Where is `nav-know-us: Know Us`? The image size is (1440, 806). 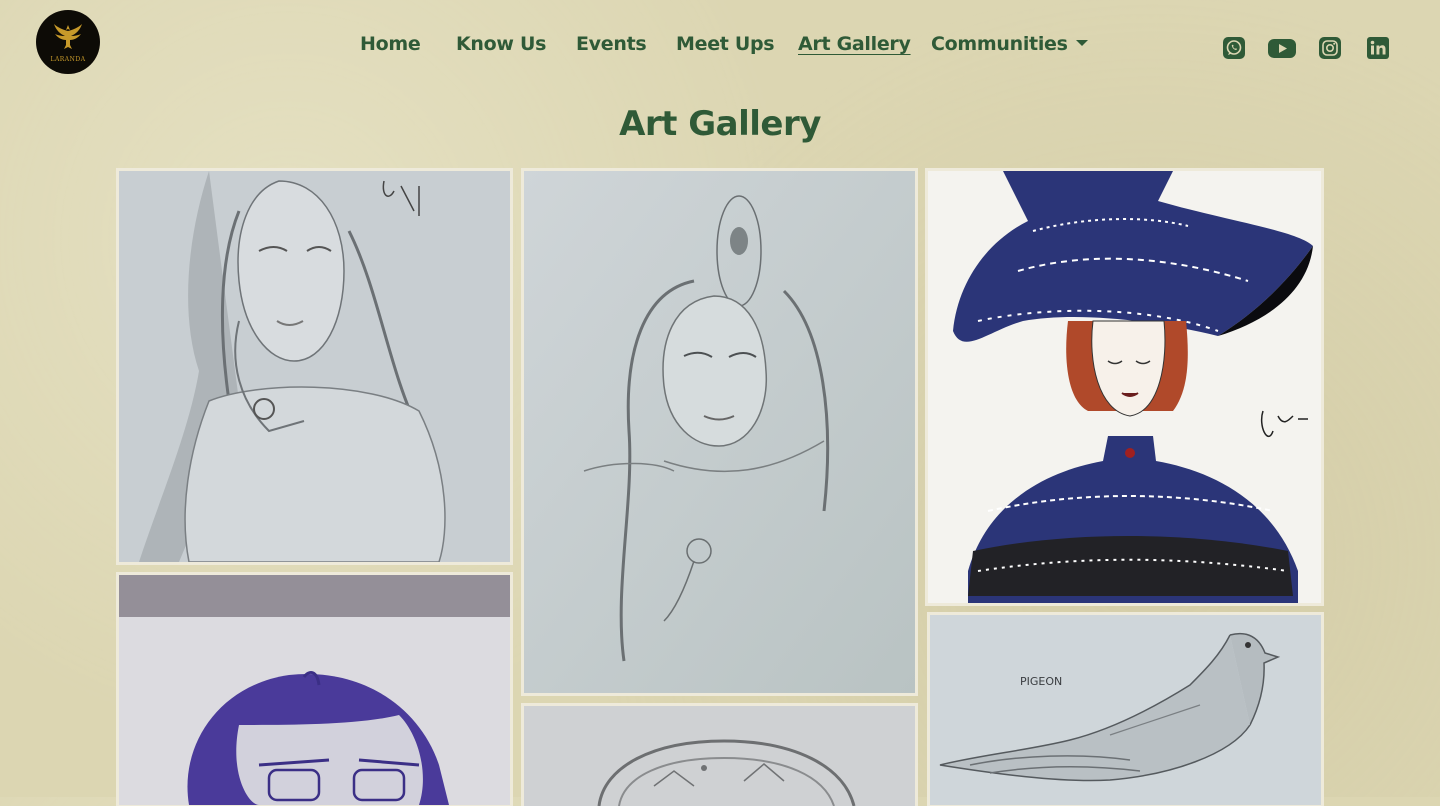
nav-know-us: Know Us is located at coordinates (501, 44).